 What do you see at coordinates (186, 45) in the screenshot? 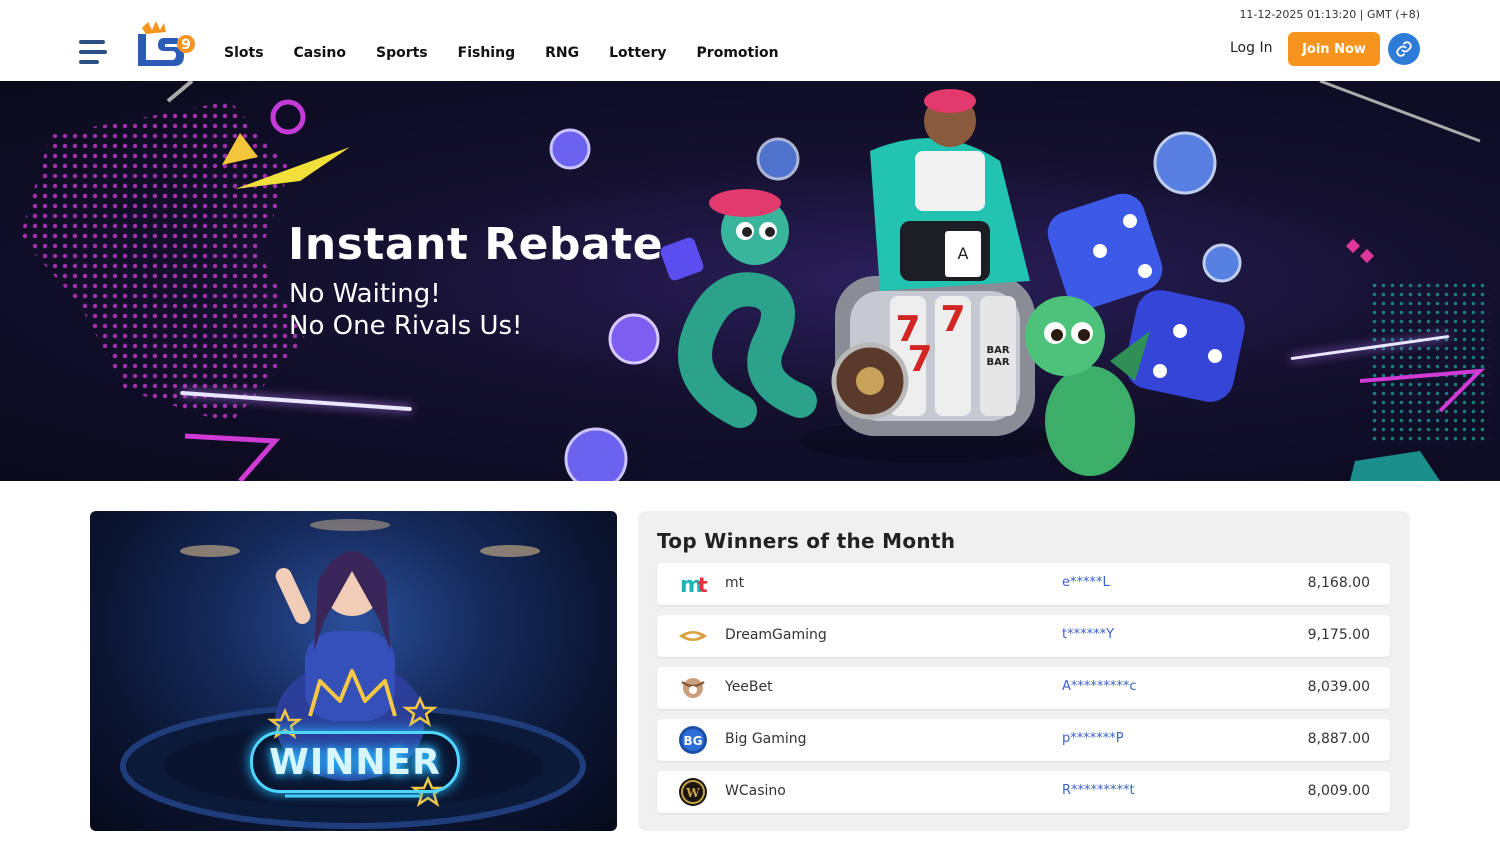
I see `svg-text: 9` at bounding box center [186, 45].